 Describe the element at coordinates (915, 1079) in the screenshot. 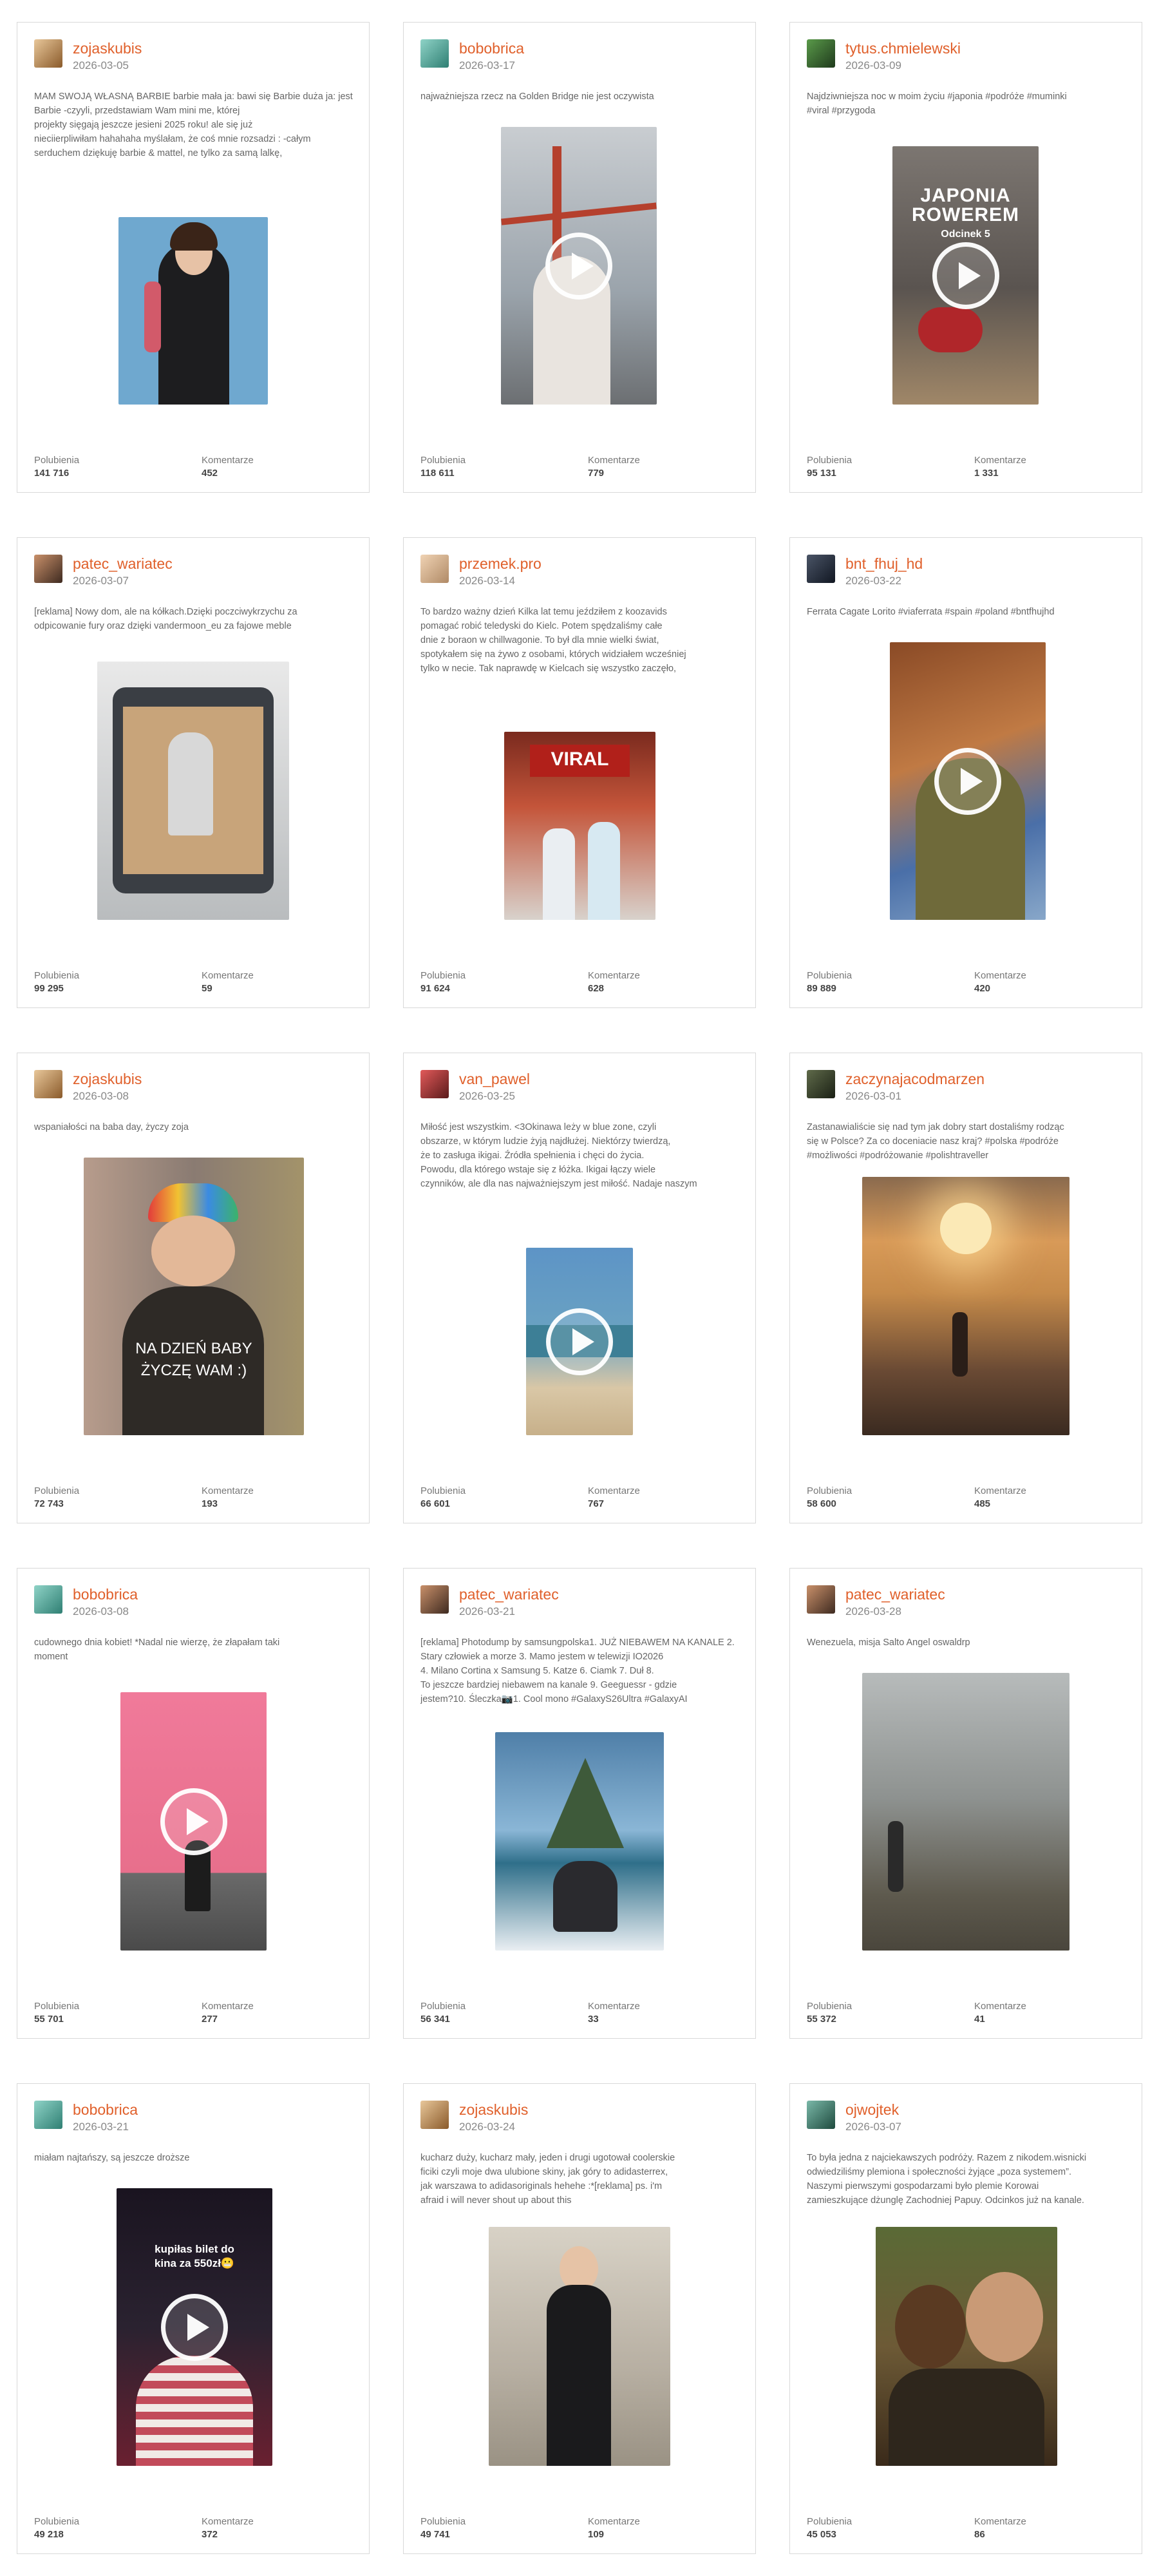

I see `username-link: zaczynajacodmarzen` at that location.